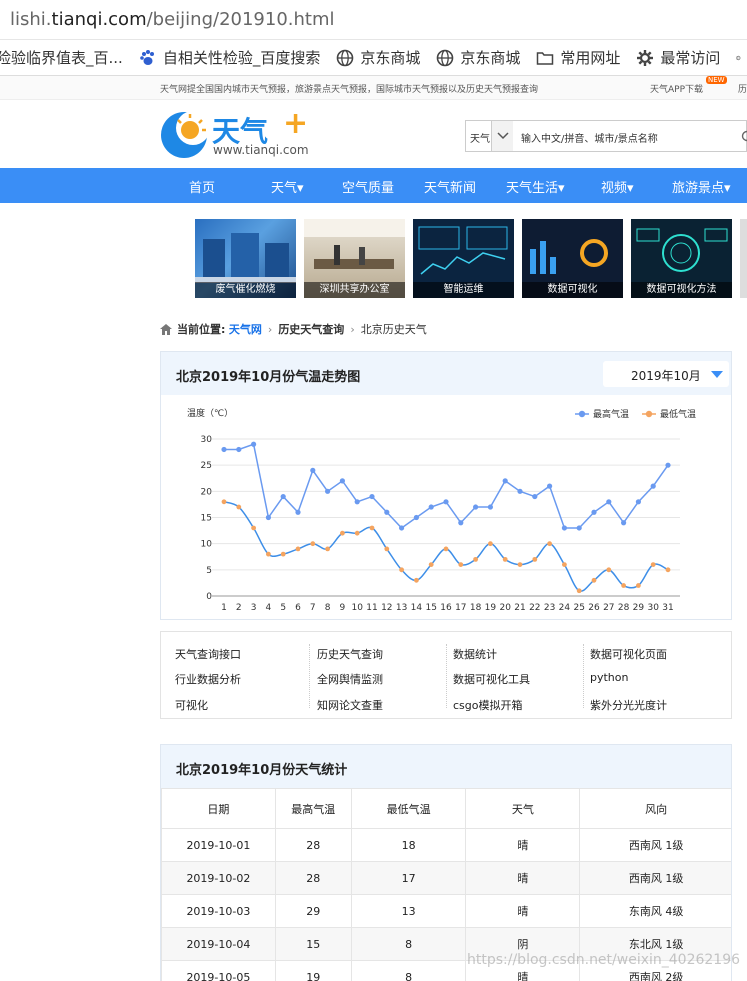 The image size is (747, 981). Describe the element at coordinates (491, 679) in the screenshot. I see `link-item: 数据可视化工具` at that location.